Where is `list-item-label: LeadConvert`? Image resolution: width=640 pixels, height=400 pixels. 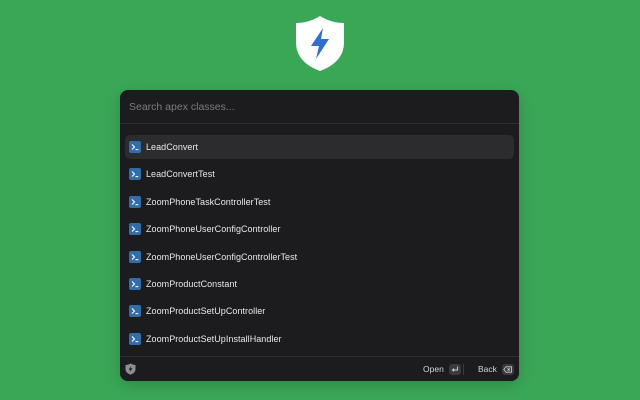
list-item-label: LeadConvert is located at coordinates (172, 147).